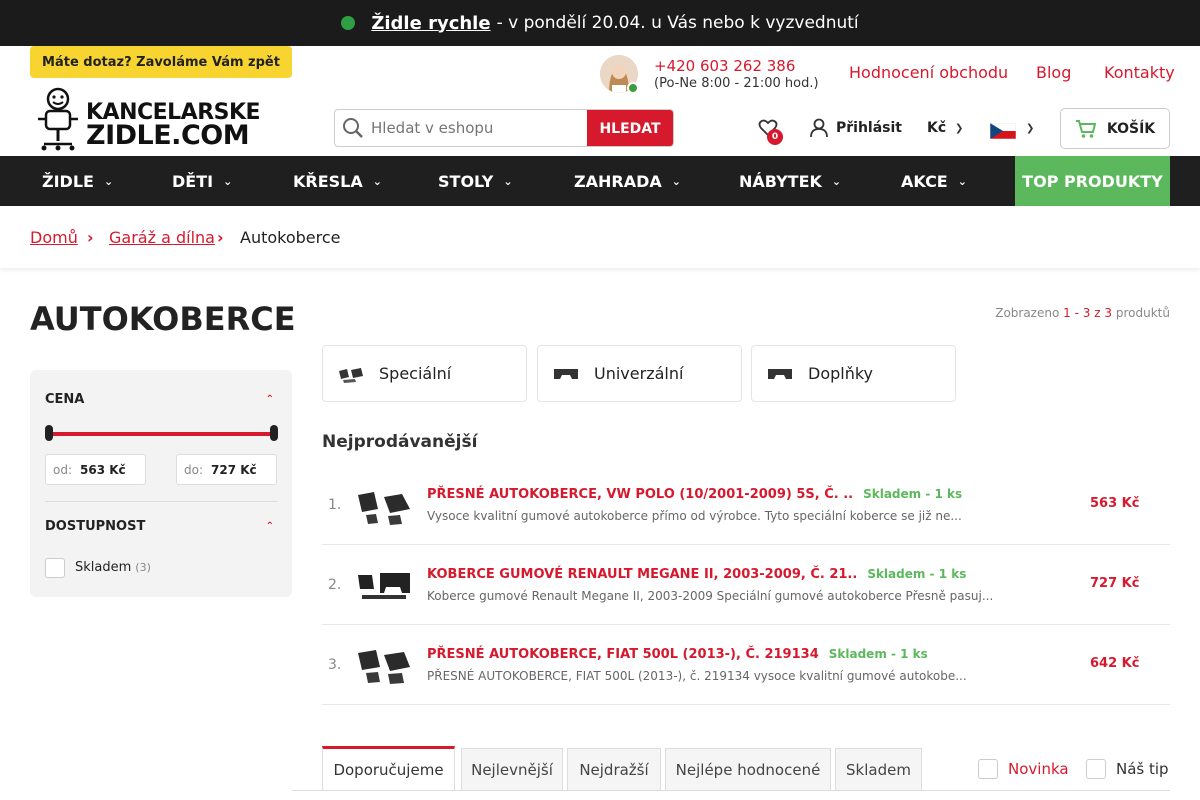 This screenshot has height=800, width=1200. Describe the element at coordinates (226, 469) in the screenshot. I see `price-to-field: do: 727 Kč` at that location.